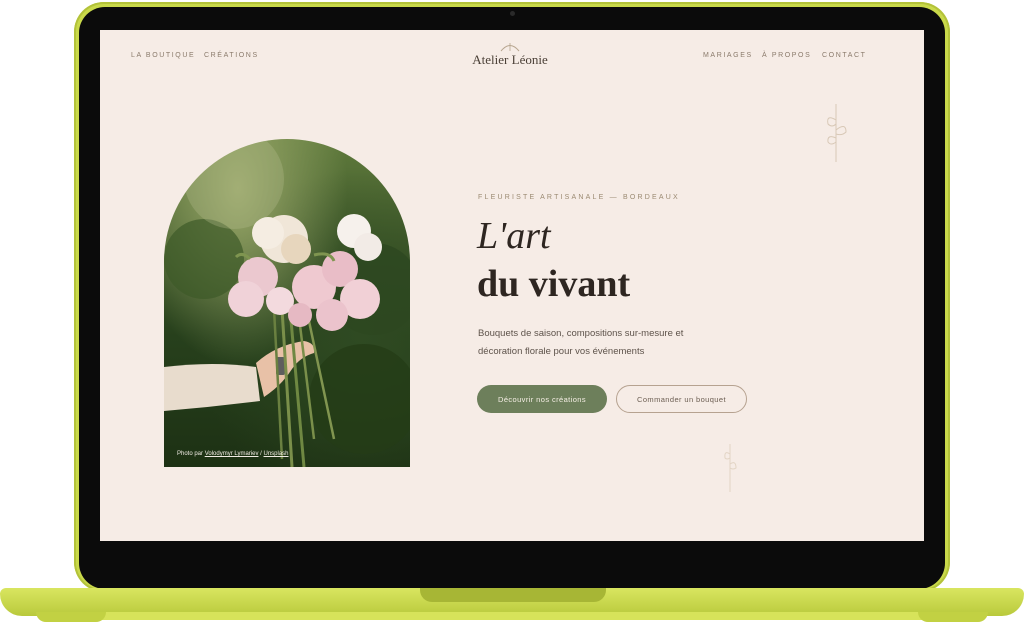 The image size is (1024, 624). What do you see at coordinates (71, 617) in the screenshot?
I see `laptop-foot-left` at bounding box center [71, 617].